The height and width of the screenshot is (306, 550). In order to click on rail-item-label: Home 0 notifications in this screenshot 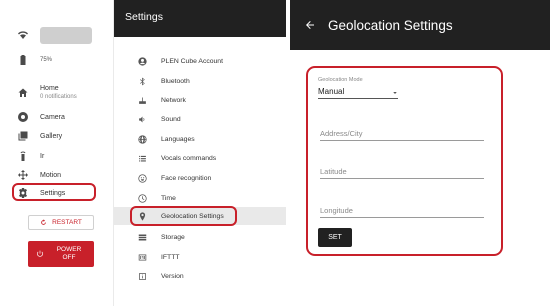, I will do `click(58, 93)`.